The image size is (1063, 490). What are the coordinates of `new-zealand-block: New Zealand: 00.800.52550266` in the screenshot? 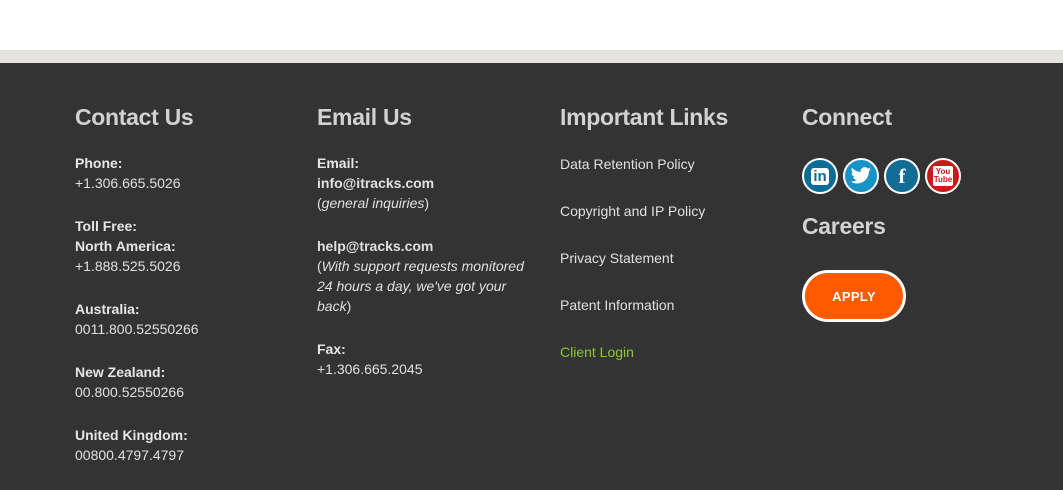 It's located at (185, 382).